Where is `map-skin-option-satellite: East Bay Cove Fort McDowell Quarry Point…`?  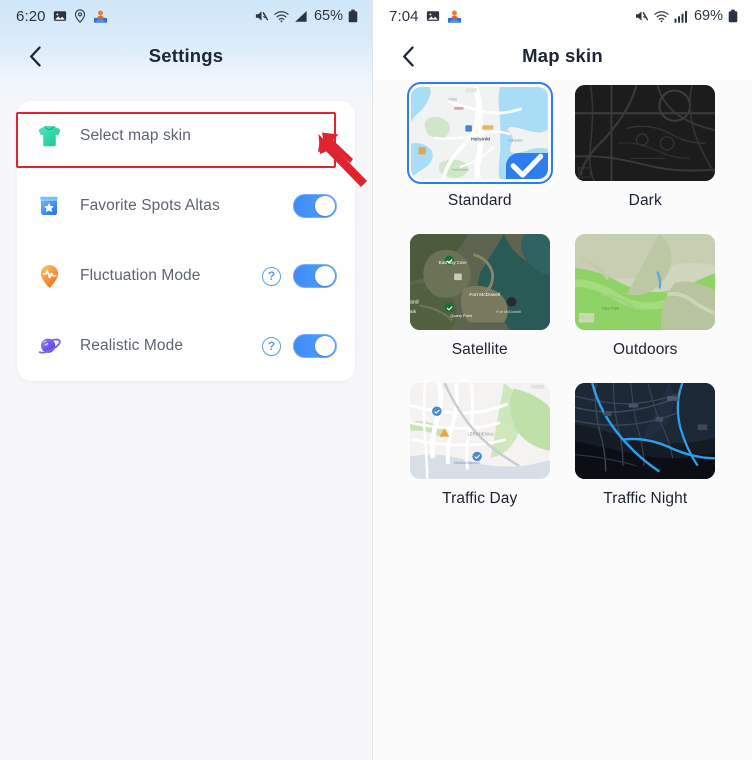
map-skin-option-satellite: East Bay Cove Fort McDowell Quarry Point… is located at coordinates (480, 295).